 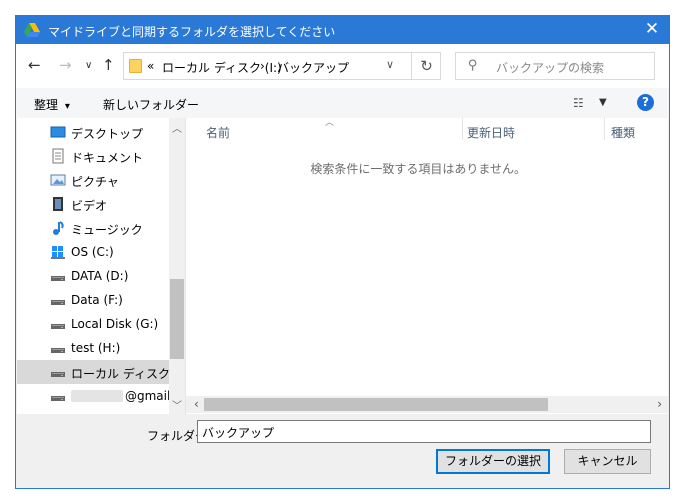 I want to click on breadcrumb-folder: バックアップ, so click(x=313, y=67).